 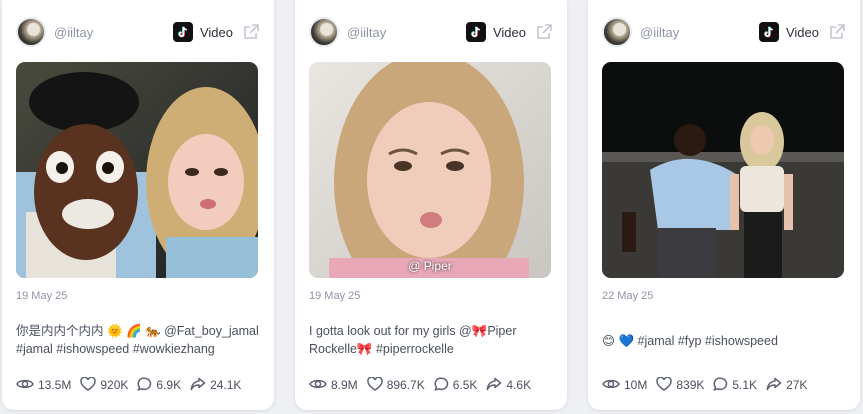 I want to click on shares-stat: 27K, so click(x=786, y=385).